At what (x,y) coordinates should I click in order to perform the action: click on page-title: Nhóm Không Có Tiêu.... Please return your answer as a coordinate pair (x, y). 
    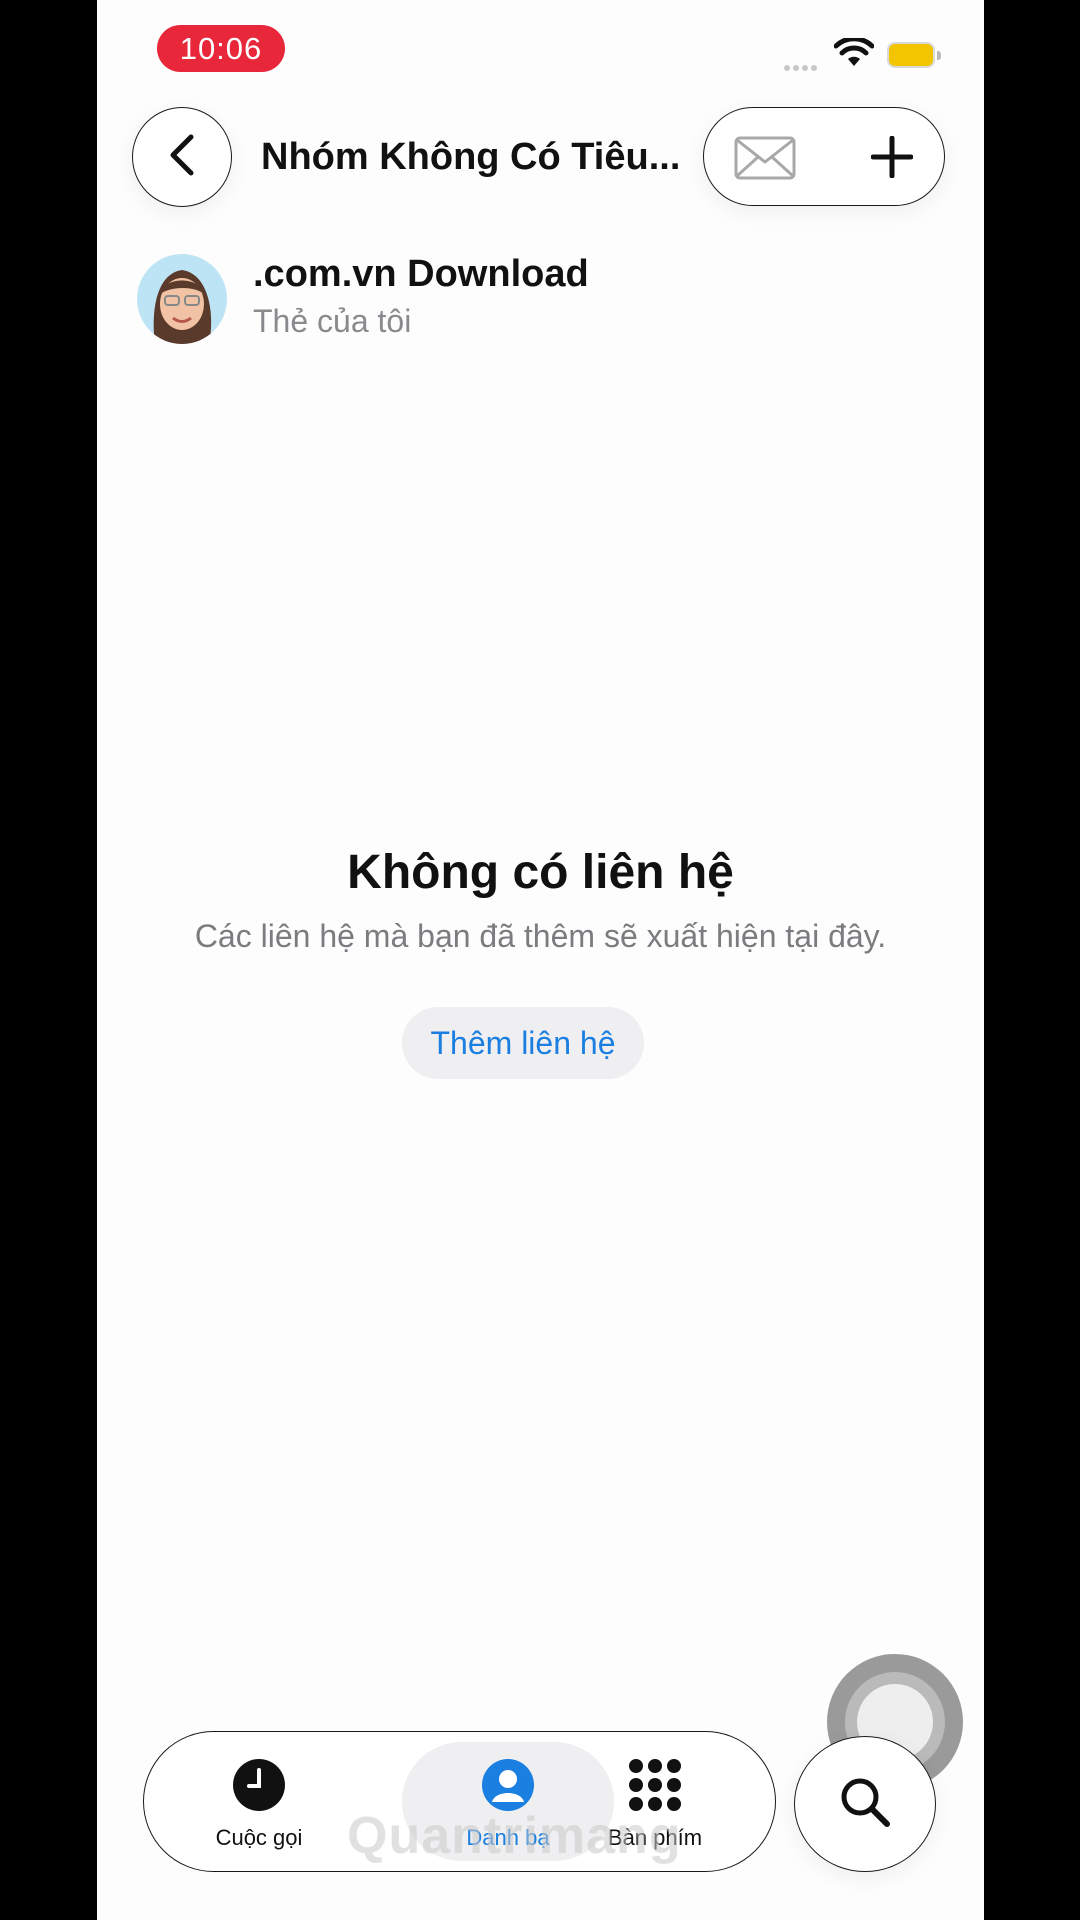
    Looking at the image, I should click on (471, 157).